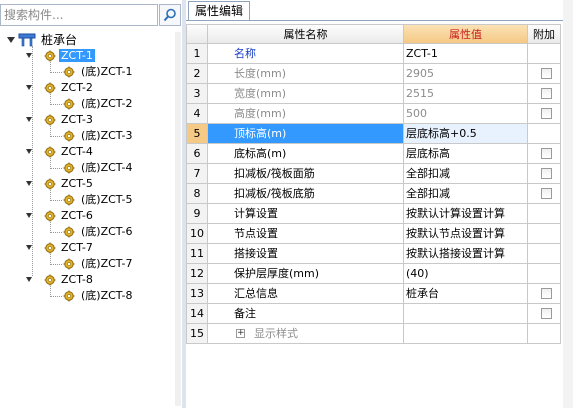 This screenshot has width=573, height=408. I want to click on tree-child-item: (底)ZCT-2, so click(106, 104).